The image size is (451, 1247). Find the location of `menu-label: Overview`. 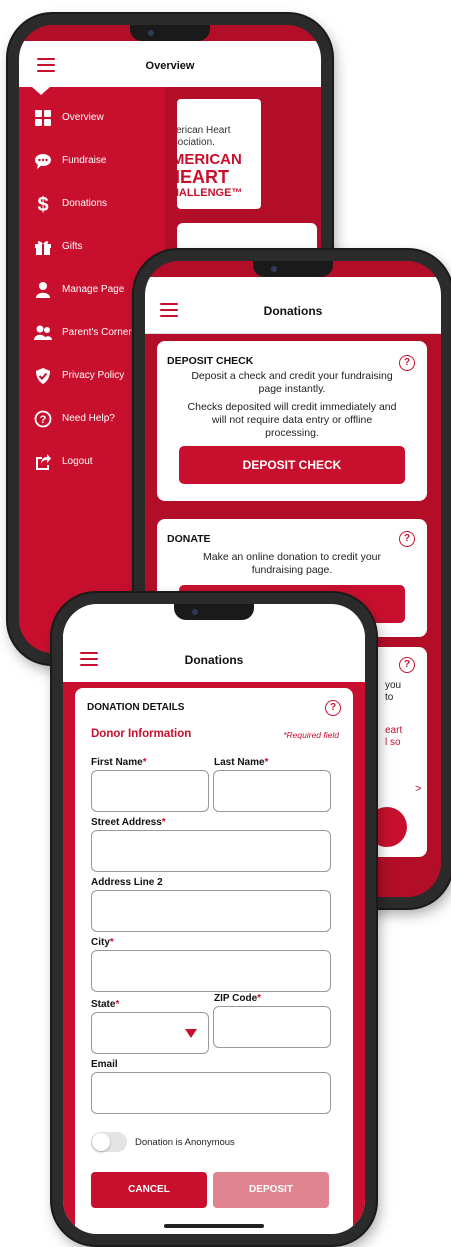

menu-label: Overview is located at coordinates (83, 117).